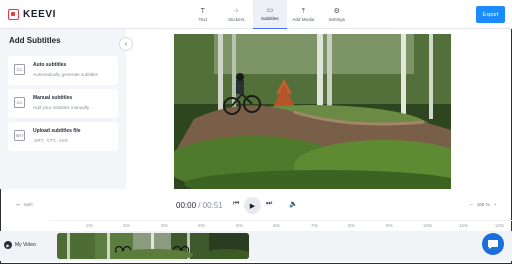 Image resolution: width=512 pixels, height=264 pixels. I want to click on option-description: Automatically generate subtitles, so click(65, 74).